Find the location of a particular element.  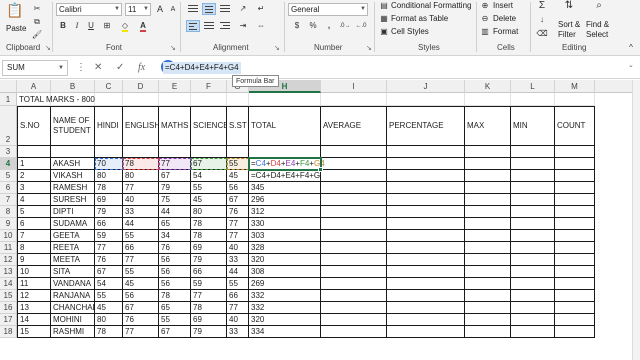

column-header-i: I is located at coordinates (354, 86).